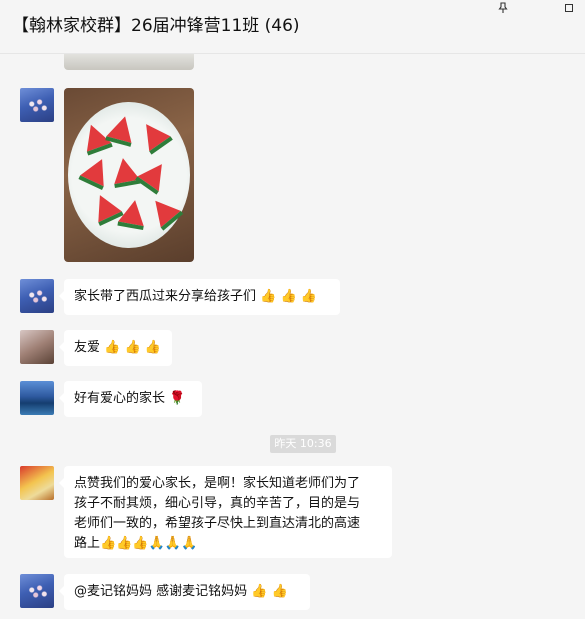 This screenshot has height=619, width=585. What do you see at coordinates (569, 8) in the screenshot?
I see `maximize-icon` at bounding box center [569, 8].